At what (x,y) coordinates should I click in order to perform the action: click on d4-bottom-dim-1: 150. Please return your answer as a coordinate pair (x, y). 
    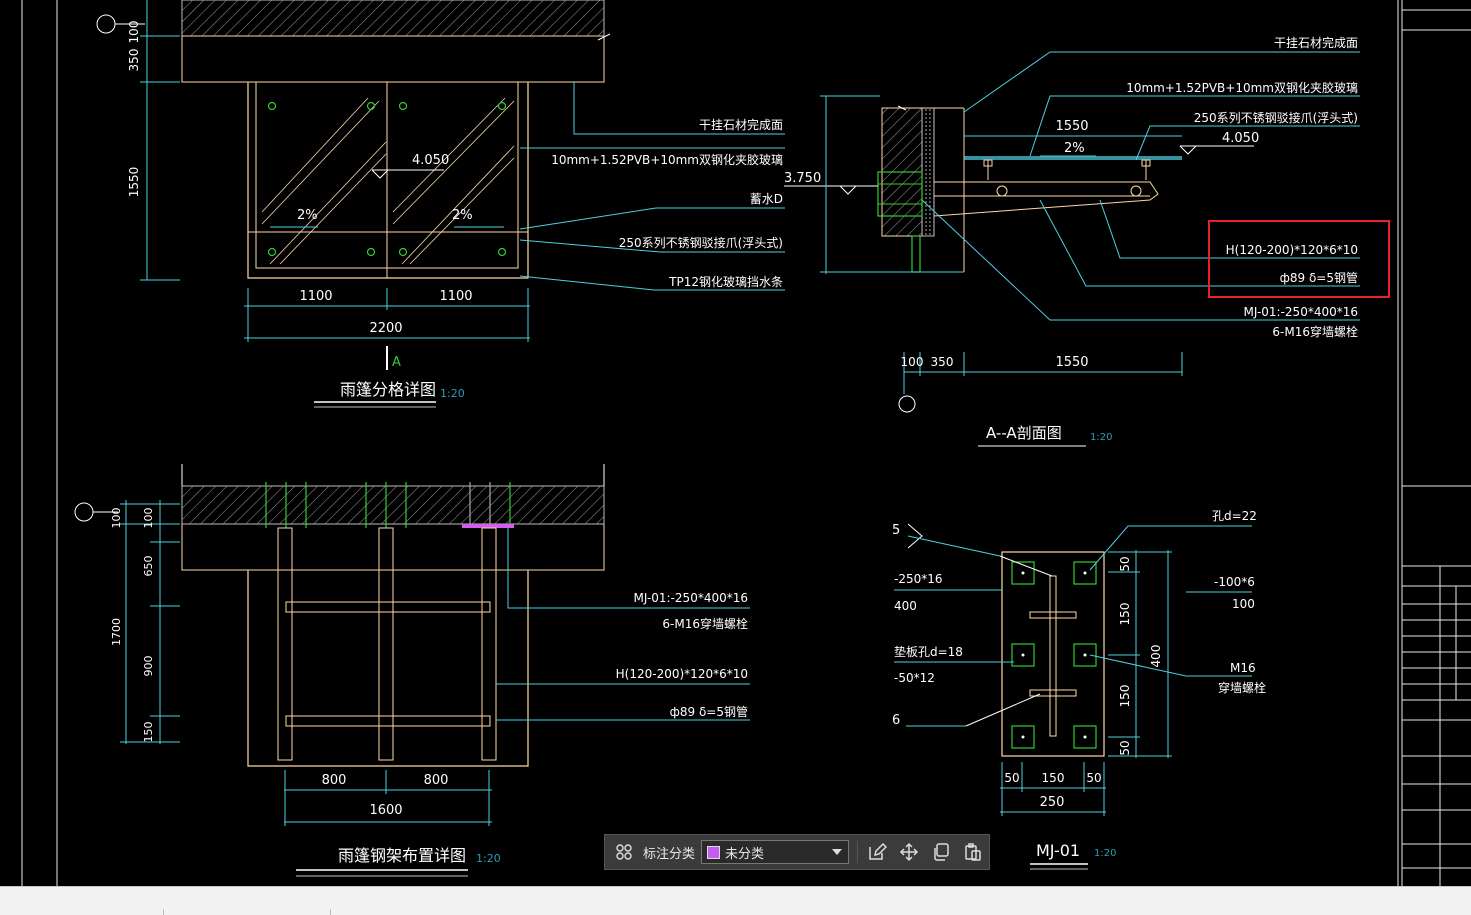
    Looking at the image, I should click on (1053, 778).